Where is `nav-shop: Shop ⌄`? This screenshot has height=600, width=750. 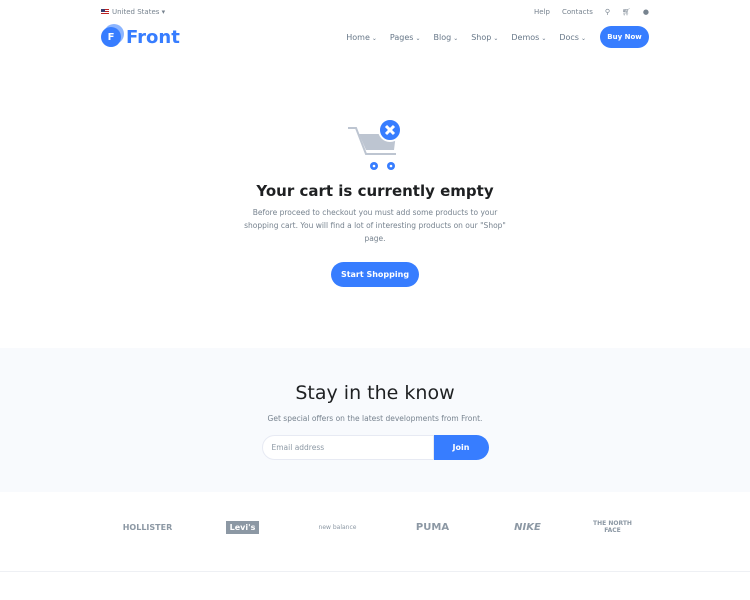 nav-shop: Shop ⌄ is located at coordinates (484, 37).